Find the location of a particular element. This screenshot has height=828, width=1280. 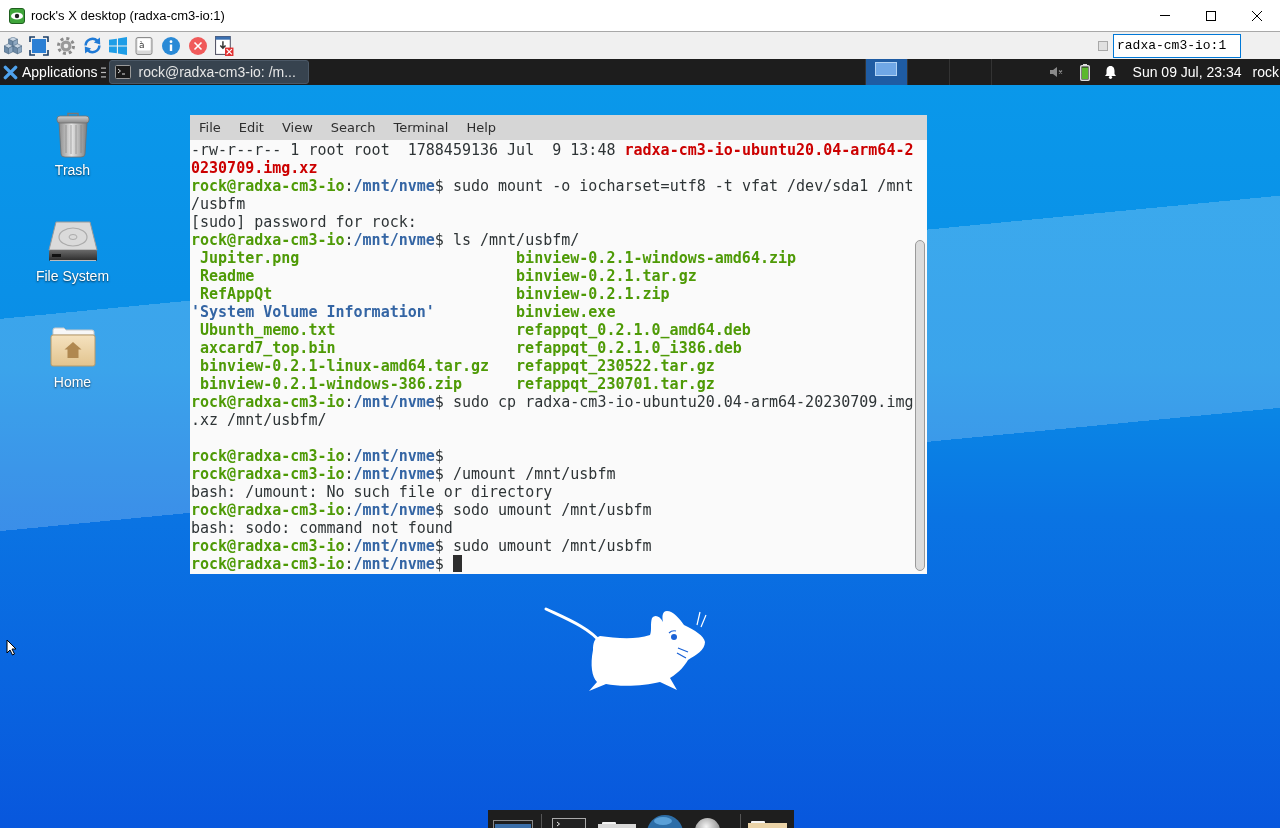

menu-item: File is located at coordinates (210, 127).